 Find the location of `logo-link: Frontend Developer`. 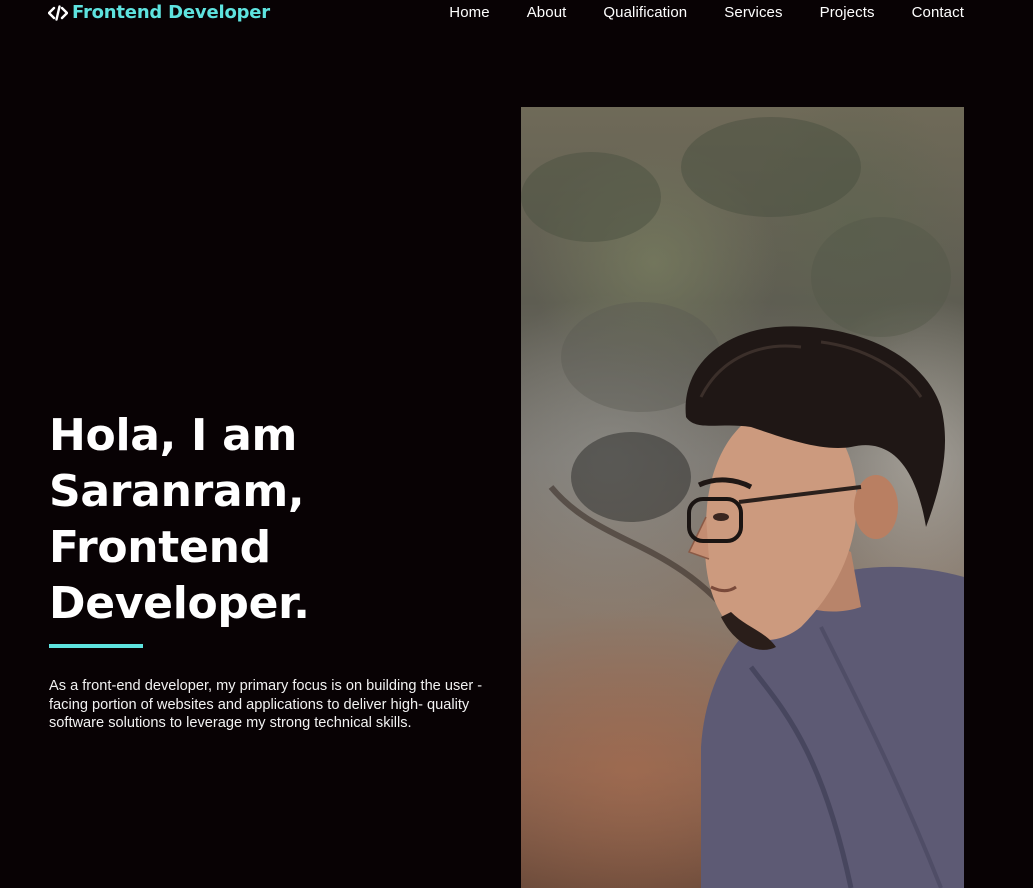

logo-link: Frontend Developer is located at coordinates (159, 12).